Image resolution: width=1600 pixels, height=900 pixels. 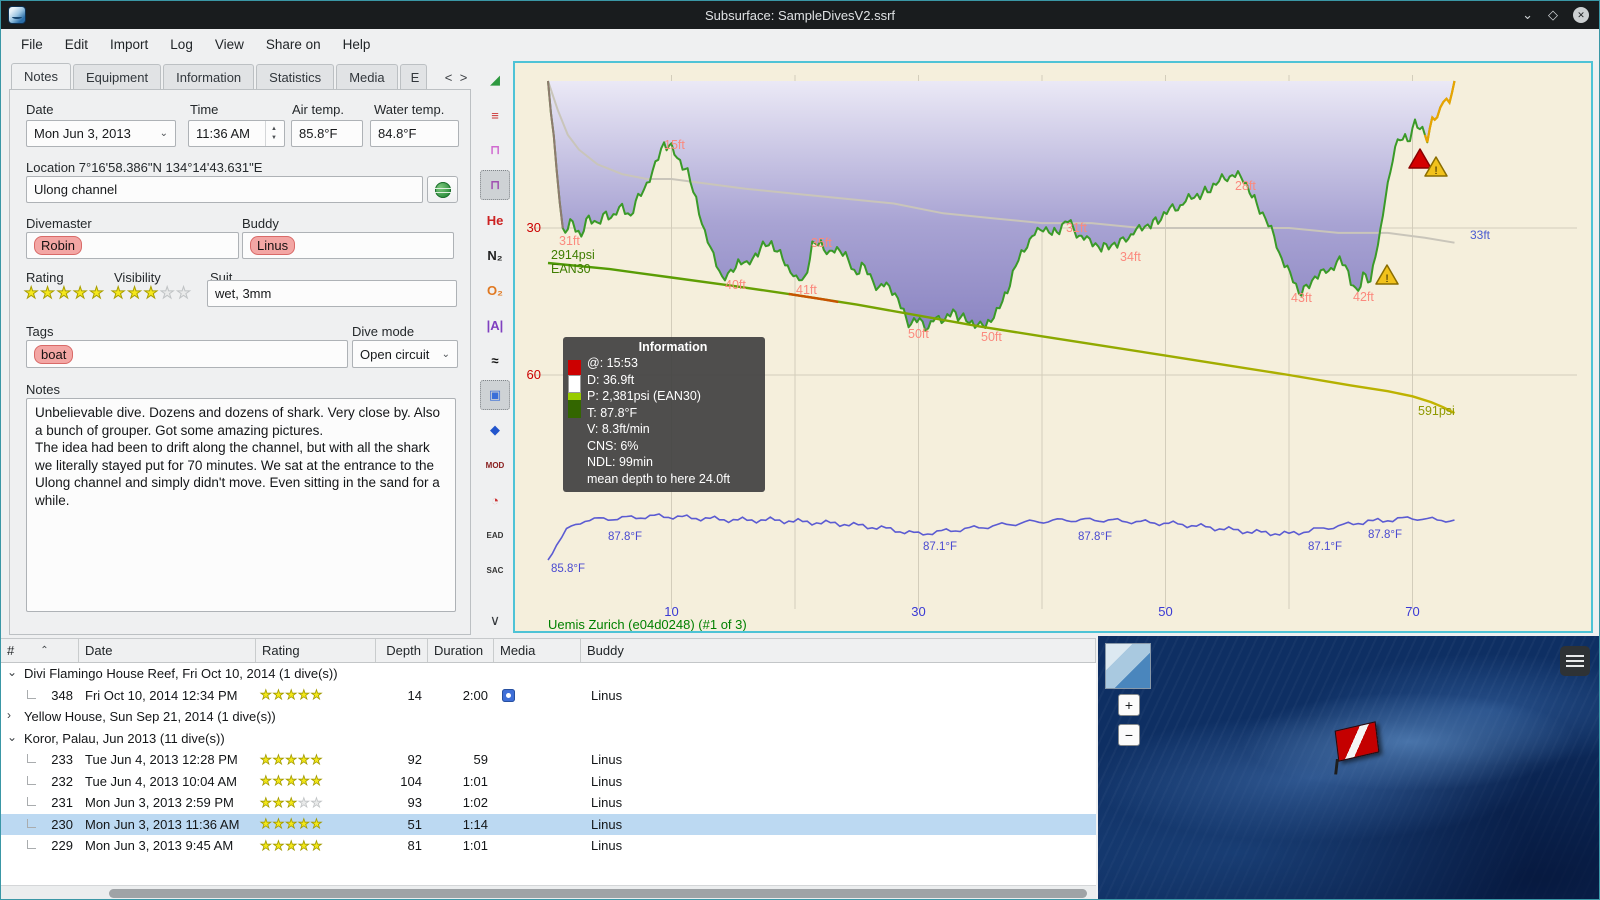 I want to click on visibility-stars: ★ ★ ★ ★ ★, so click(x=151, y=293).